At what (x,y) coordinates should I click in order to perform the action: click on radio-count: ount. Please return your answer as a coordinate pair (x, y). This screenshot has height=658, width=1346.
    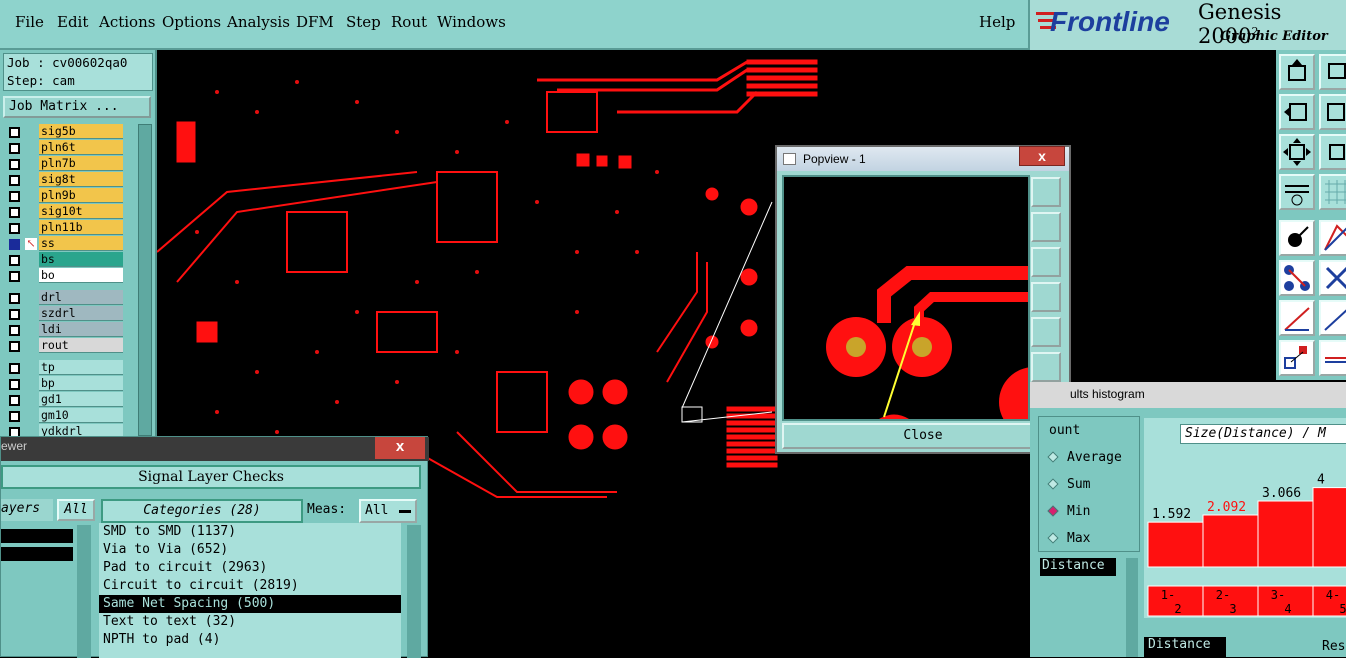
    Looking at the image, I should click on (1064, 430).